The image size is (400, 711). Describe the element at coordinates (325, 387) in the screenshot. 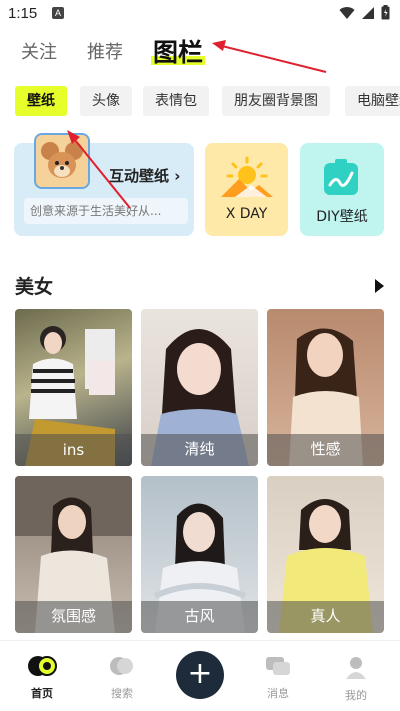

I see `photo-card-xinggan: 性感` at that location.